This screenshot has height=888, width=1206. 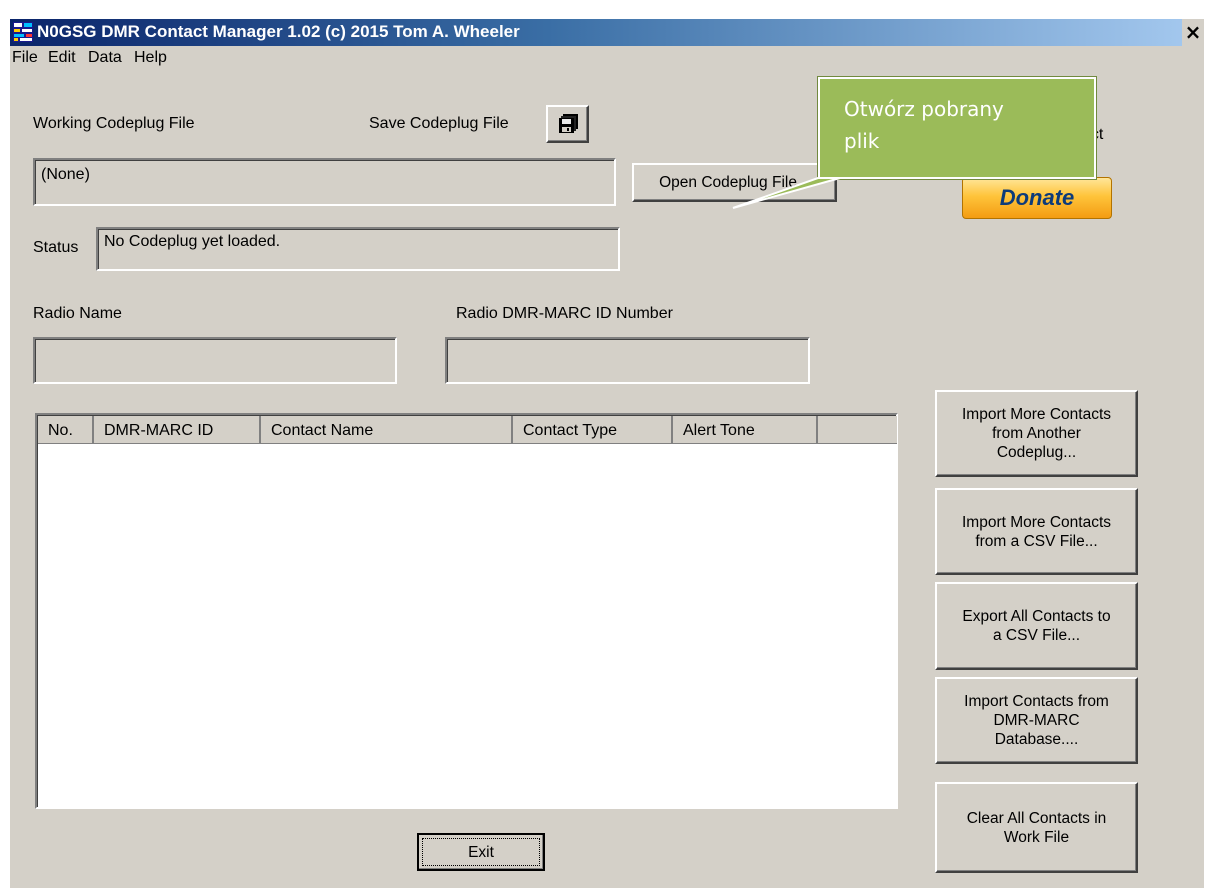 What do you see at coordinates (439, 123) in the screenshot?
I see `save-codeplug-label: Save Codeplug File` at bounding box center [439, 123].